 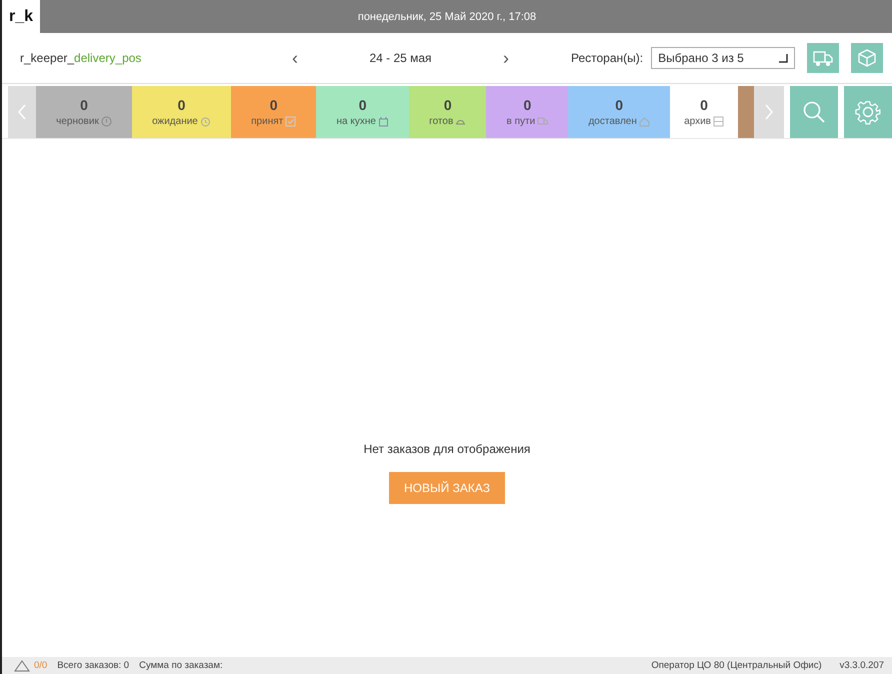 I want to click on settings-icon, so click(x=868, y=112).